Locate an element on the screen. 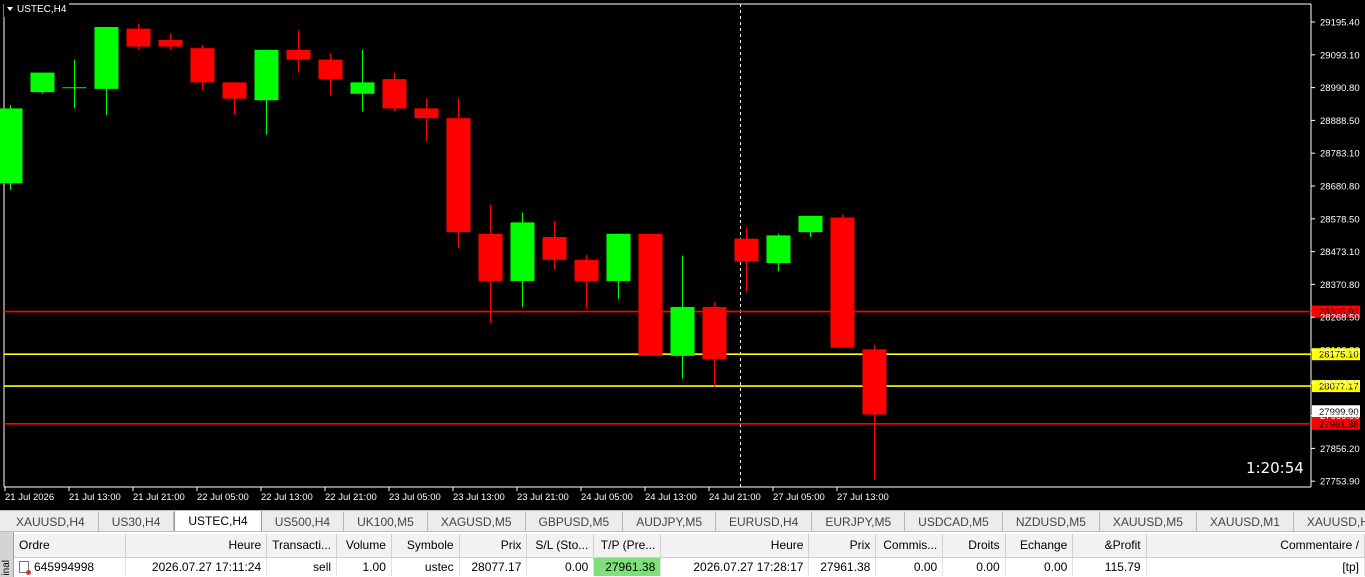 The image size is (1365, 577). col-header-comment-label: Commentaire is located at coordinates (1316, 545).